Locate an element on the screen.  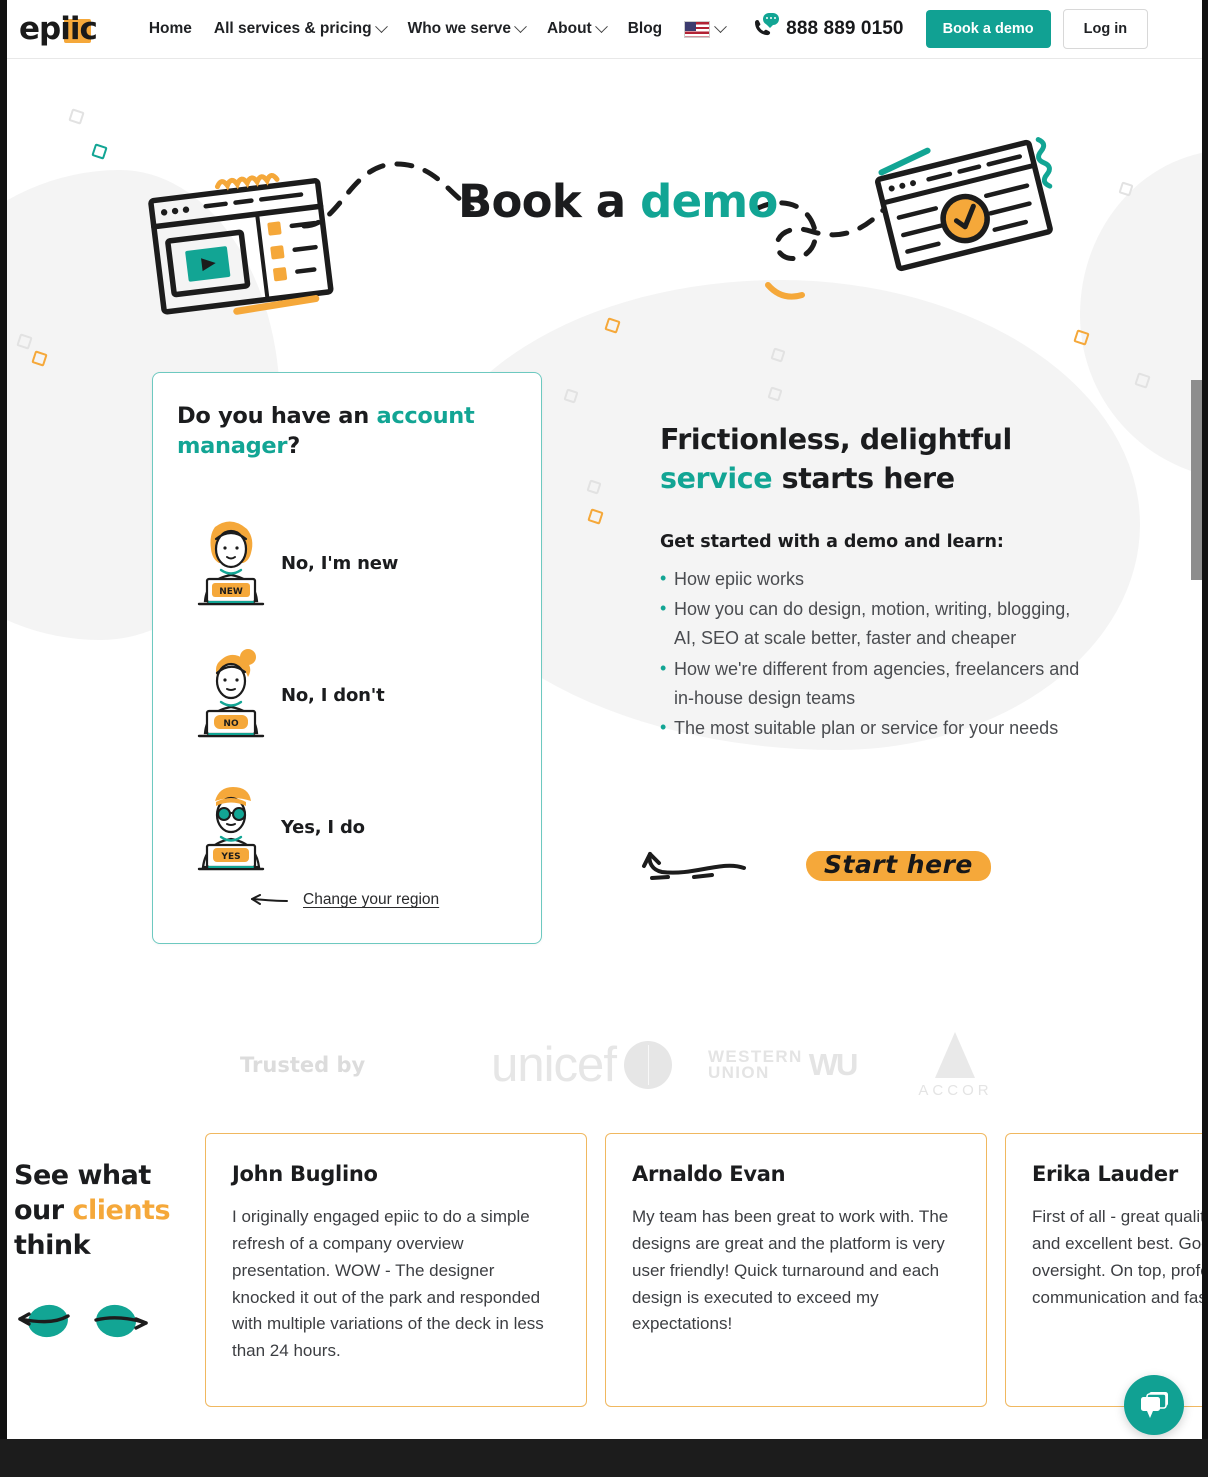
benefits-subheading: Get started with a demo and learn: is located at coordinates (832, 542).